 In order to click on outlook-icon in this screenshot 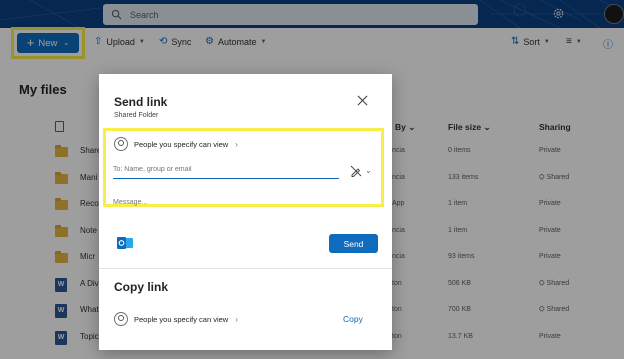, I will do `click(125, 243)`.